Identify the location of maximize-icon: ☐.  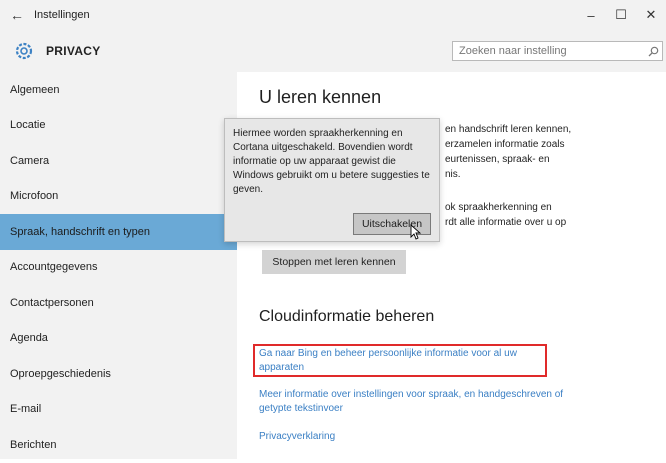
(621, 14).